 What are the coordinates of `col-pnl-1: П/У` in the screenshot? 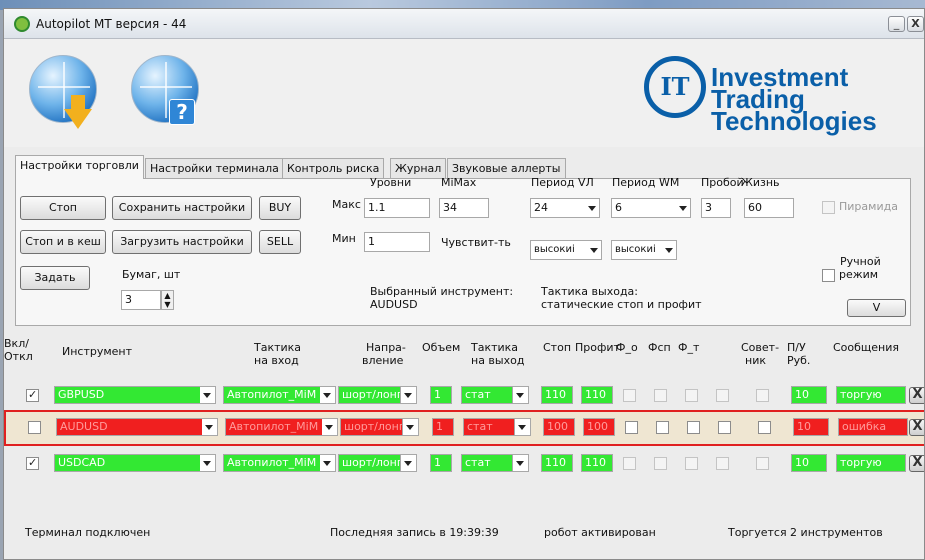 It's located at (796, 347).